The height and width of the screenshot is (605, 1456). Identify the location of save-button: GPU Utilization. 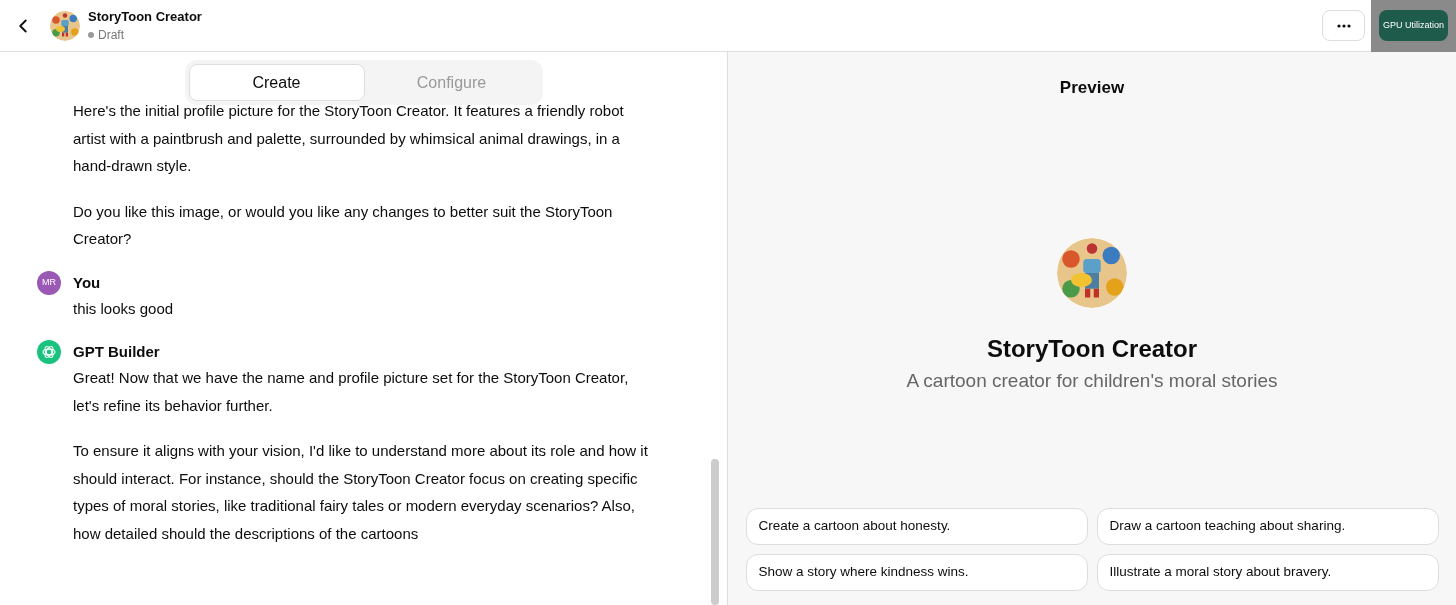
(1413, 25).